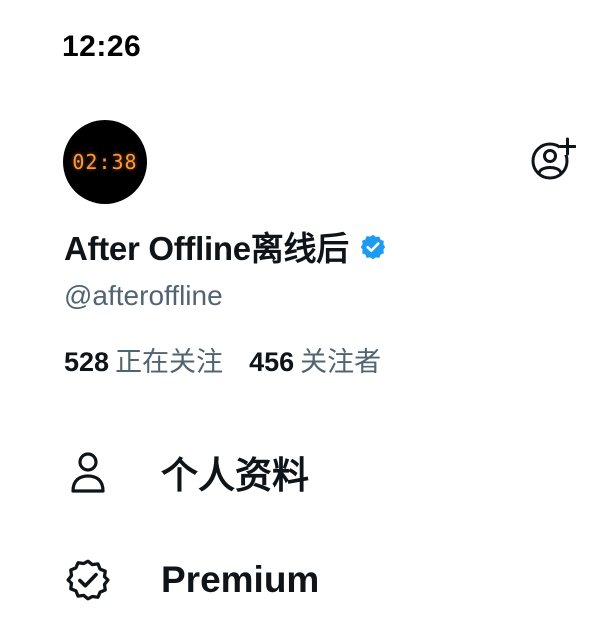  What do you see at coordinates (169, 362) in the screenshot?
I see `following-label: 正在关注` at bounding box center [169, 362].